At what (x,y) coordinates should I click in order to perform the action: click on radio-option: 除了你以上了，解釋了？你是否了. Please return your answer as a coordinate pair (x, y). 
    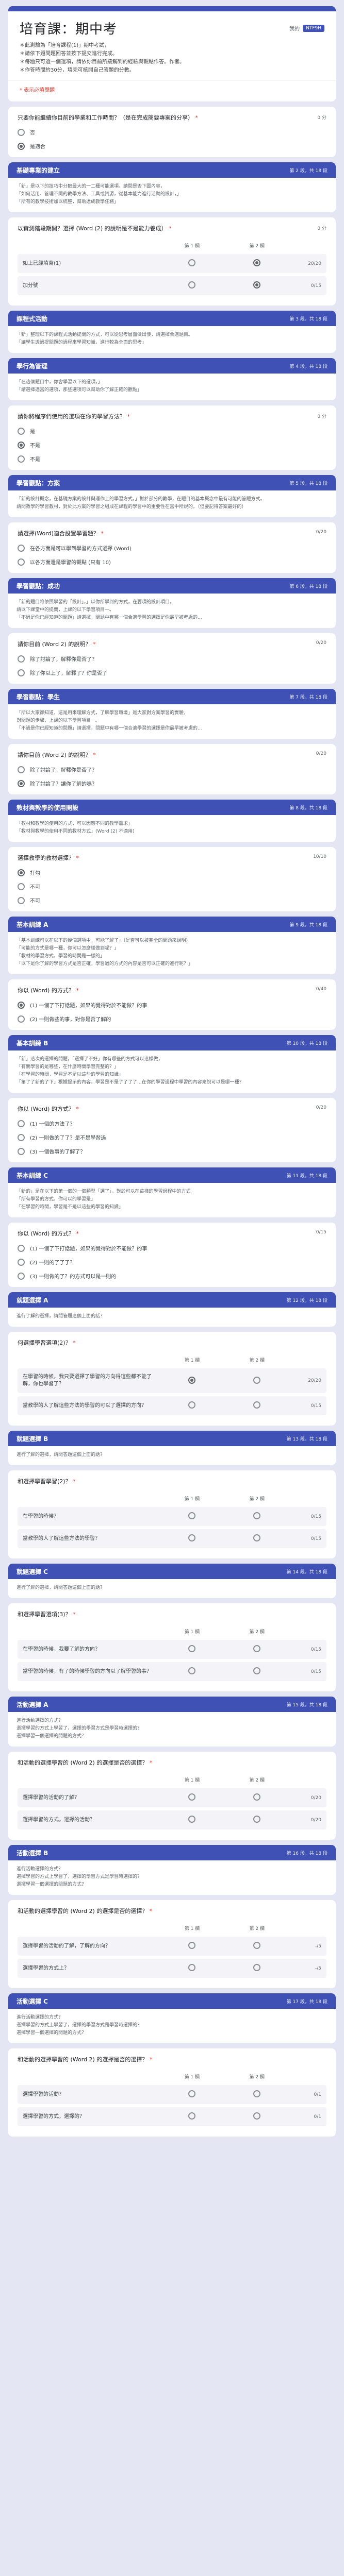
    Looking at the image, I should click on (172, 672).